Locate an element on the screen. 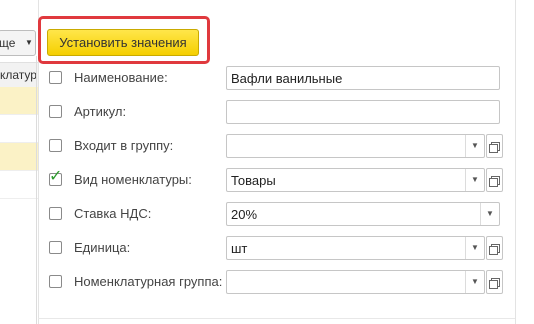 Image resolution: width=534 pixels, height=324 pixels. check-mark-icon: ✓ is located at coordinates (56, 176).